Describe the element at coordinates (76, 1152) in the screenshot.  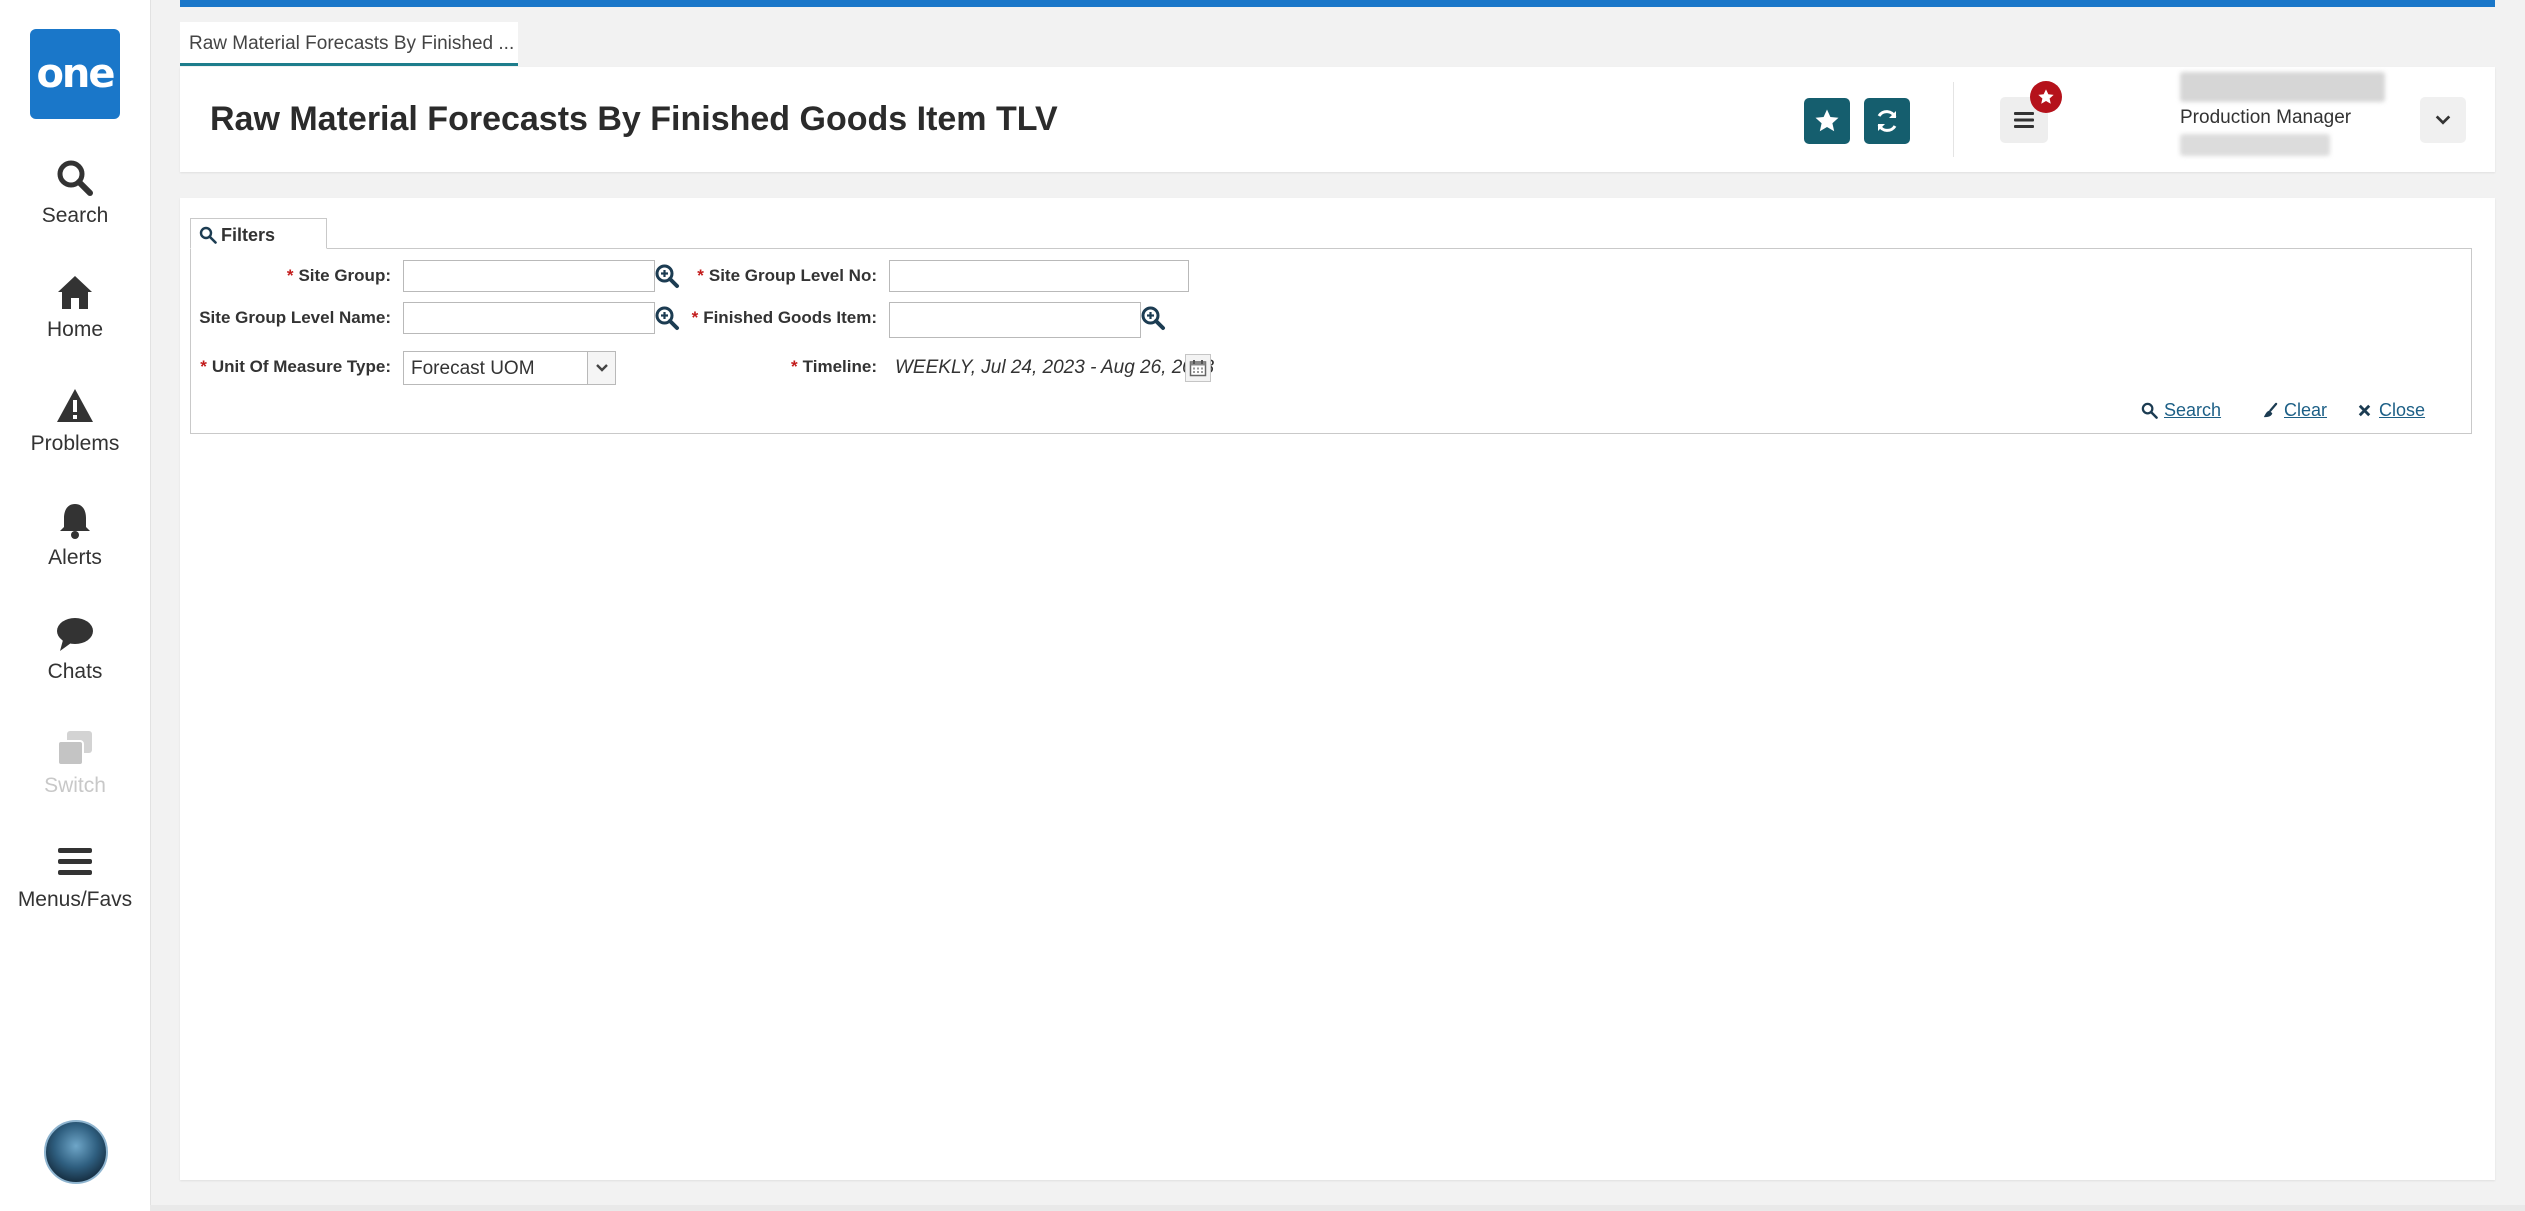
I see `avatar` at that location.